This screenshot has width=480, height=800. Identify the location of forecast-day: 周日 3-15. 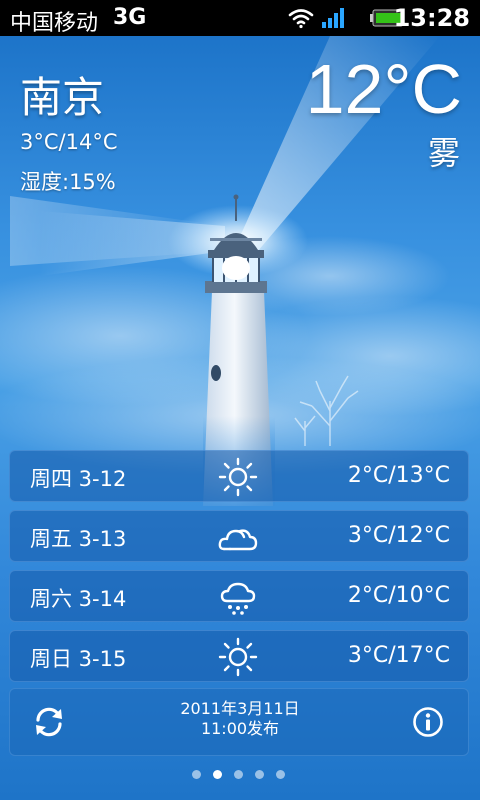
(78, 659).